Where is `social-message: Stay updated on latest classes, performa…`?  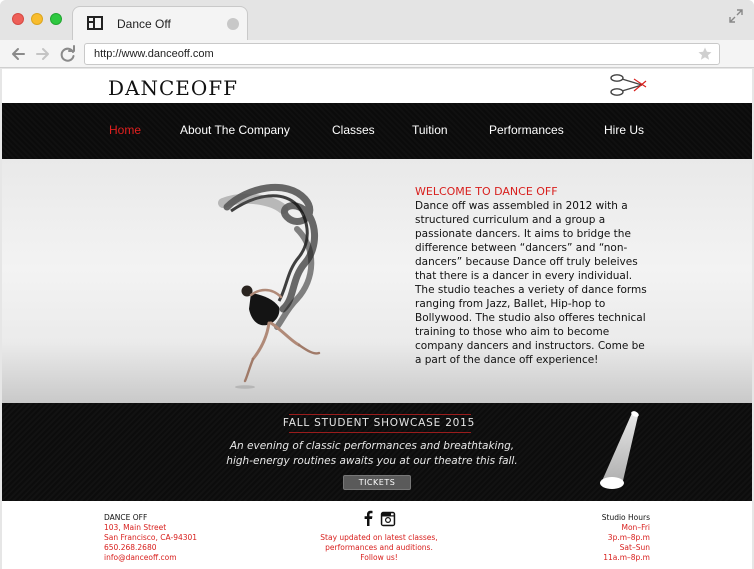
social-message: Stay updated on latest classes, performa… is located at coordinates (379, 548).